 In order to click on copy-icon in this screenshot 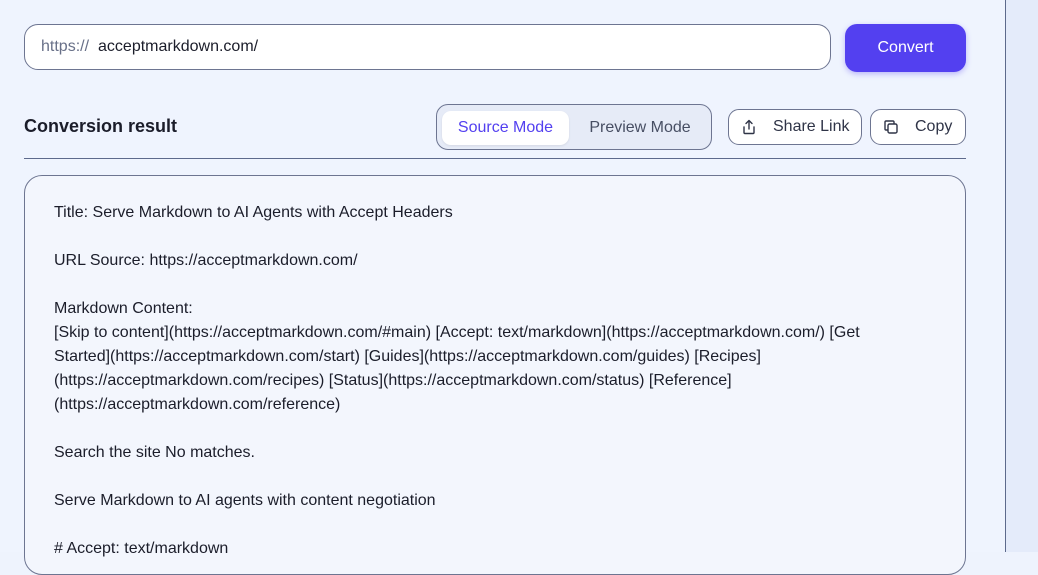, I will do `click(891, 127)`.